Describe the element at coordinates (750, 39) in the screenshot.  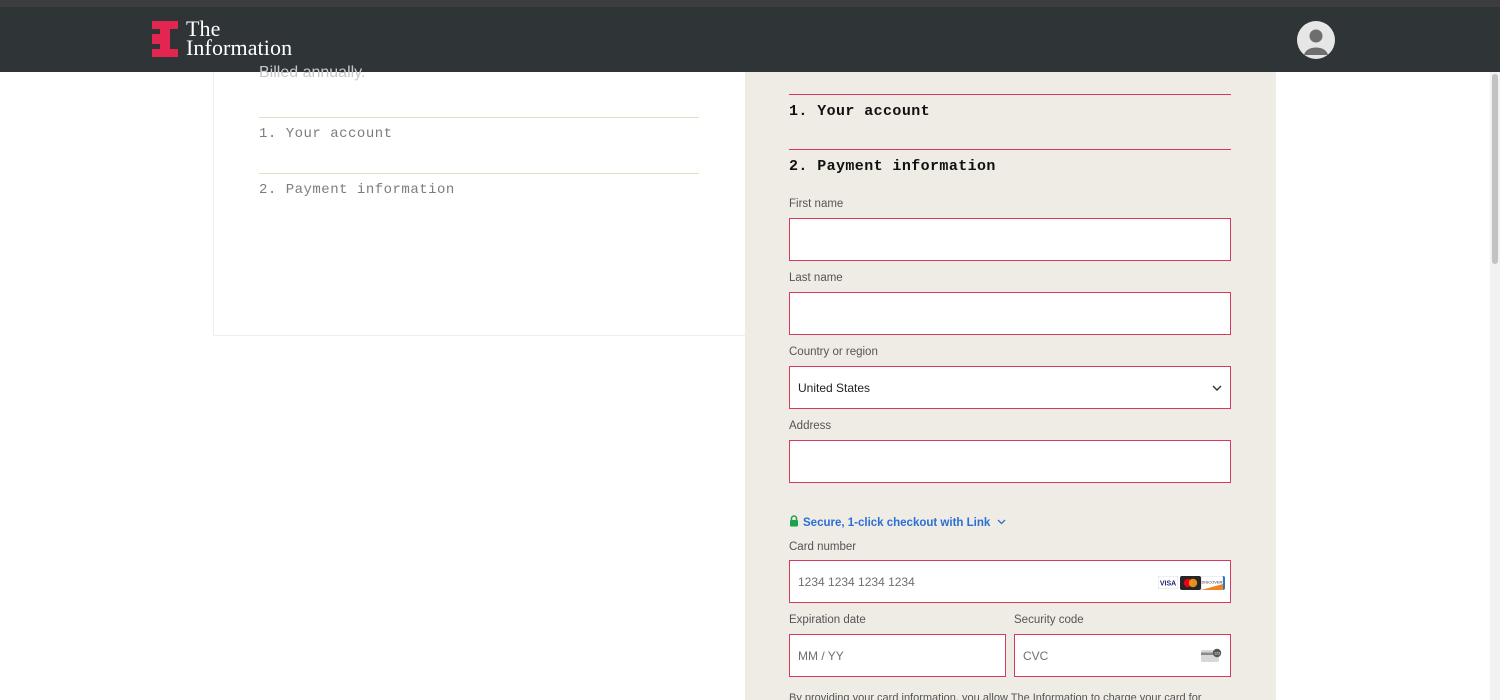
I see `site-header: The Information` at that location.